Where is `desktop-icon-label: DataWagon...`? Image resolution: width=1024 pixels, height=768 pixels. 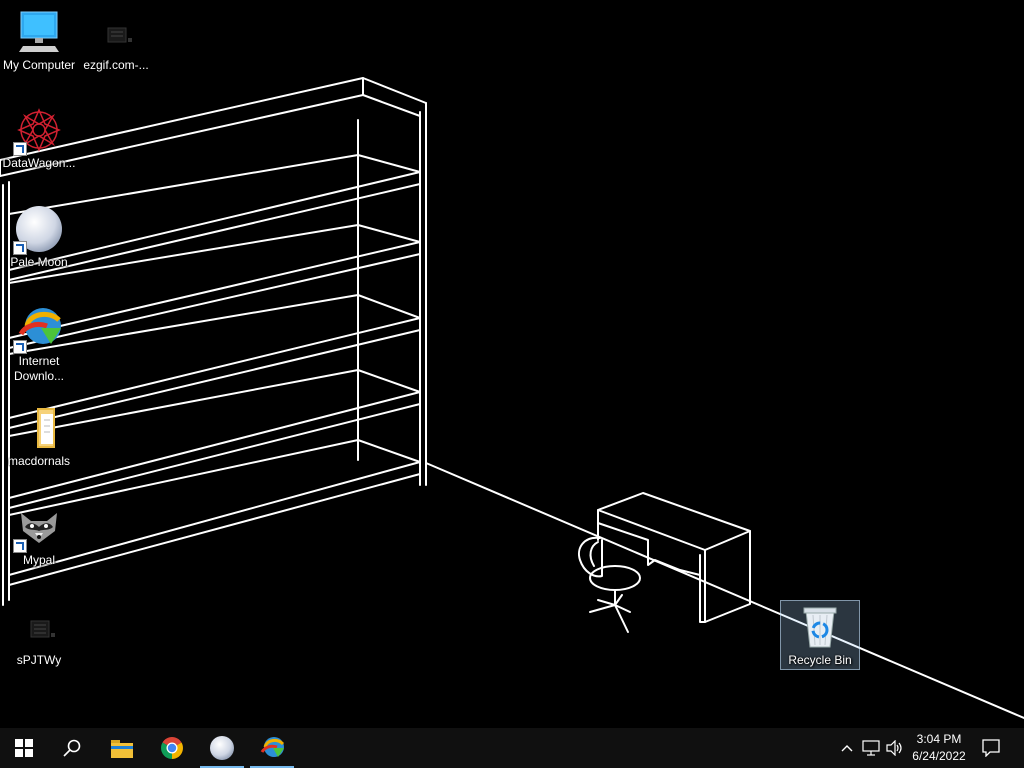 desktop-icon-label: DataWagon... is located at coordinates (39, 163).